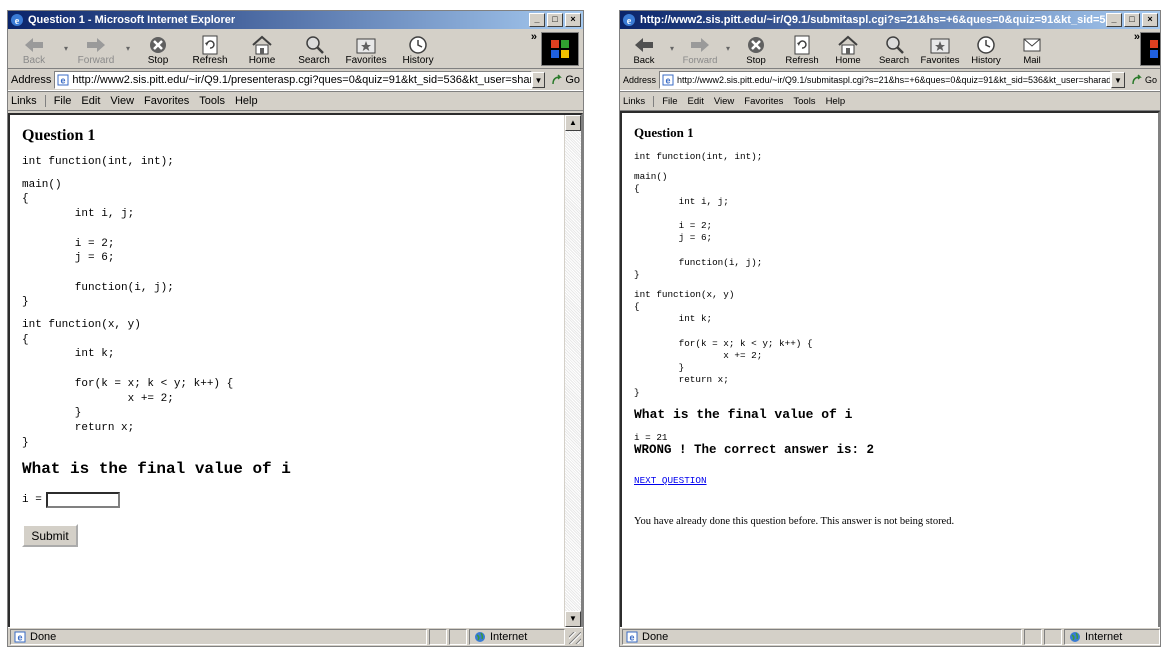  I want to click on refresh-icon, so click(802, 45).